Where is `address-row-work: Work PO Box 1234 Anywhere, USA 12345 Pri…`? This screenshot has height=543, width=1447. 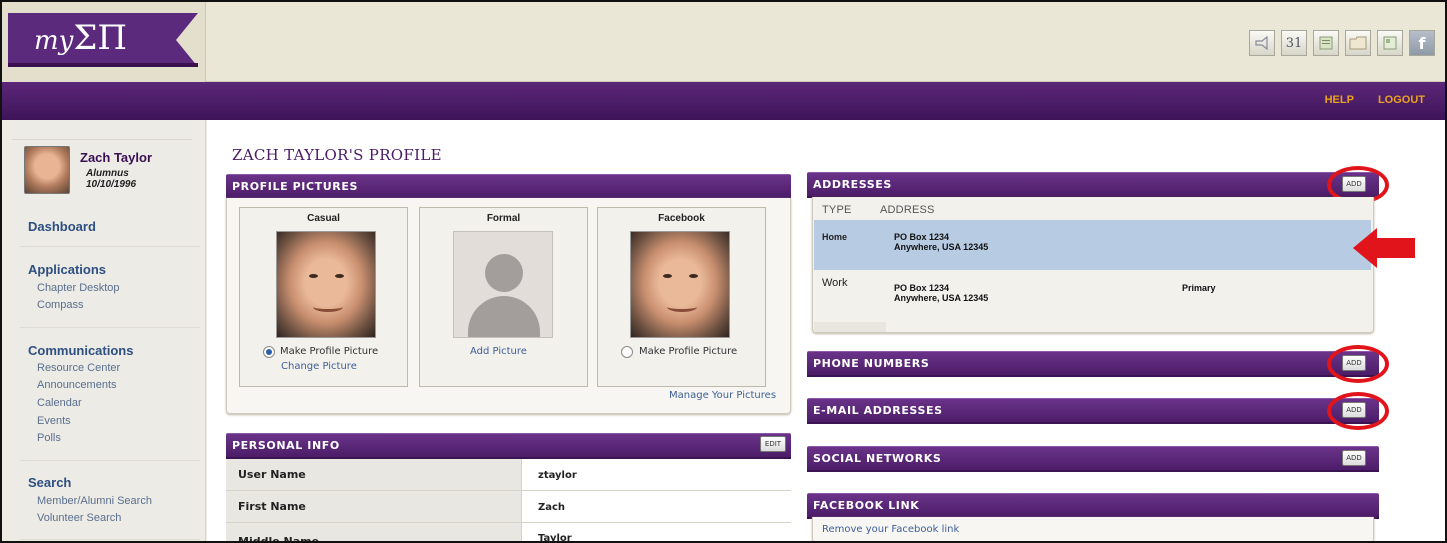
address-row-work: Work PO Box 1234 Anywhere, USA 12345 Pri… is located at coordinates (1092, 296).